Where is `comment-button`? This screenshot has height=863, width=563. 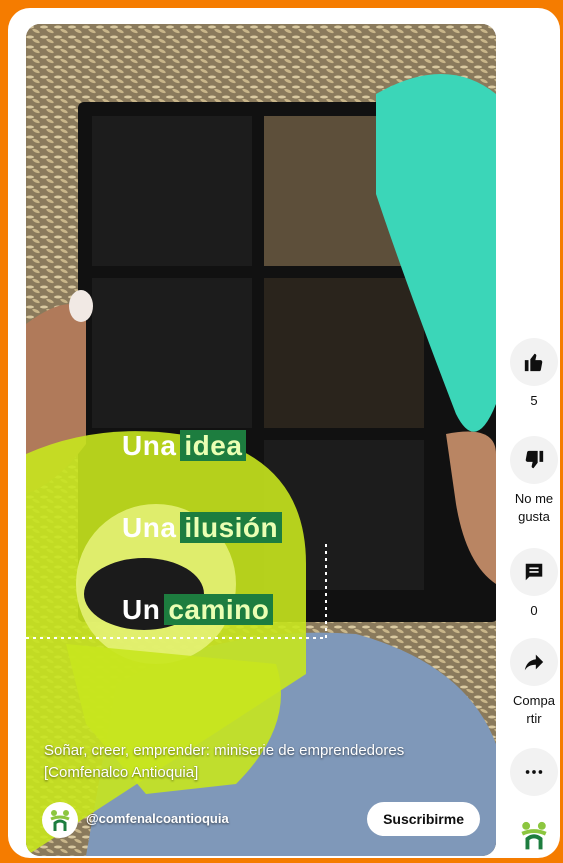 comment-button is located at coordinates (534, 572).